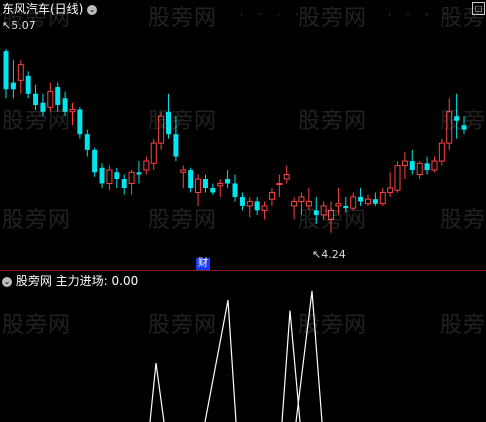 Image resolution: width=486 pixels, height=422 pixels. What do you see at coordinates (272, 15) in the screenshot?
I see `event-markers-left: · · · ·` at bounding box center [272, 15].